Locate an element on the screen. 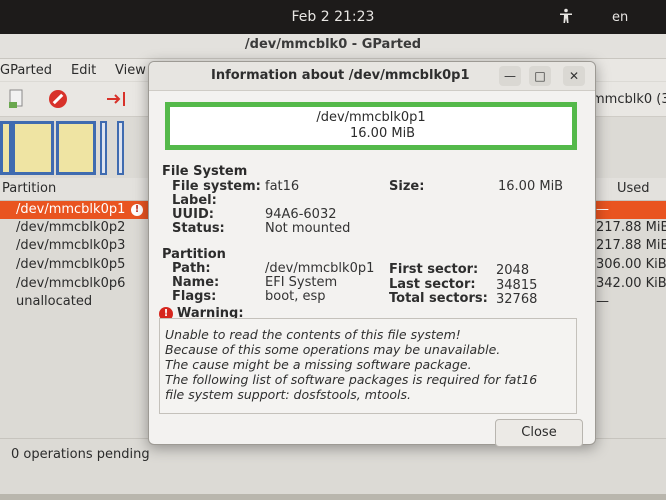 The height and width of the screenshot is (500, 666). fs-value-file-system: fat16 is located at coordinates (282, 186).